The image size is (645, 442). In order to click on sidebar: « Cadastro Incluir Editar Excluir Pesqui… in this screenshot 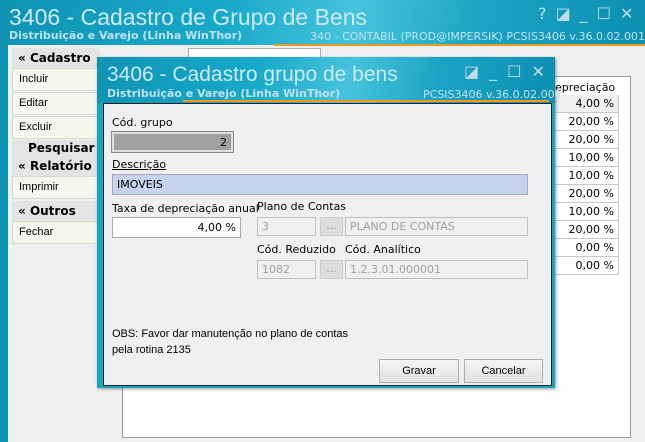, I will do `click(56, 146)`.